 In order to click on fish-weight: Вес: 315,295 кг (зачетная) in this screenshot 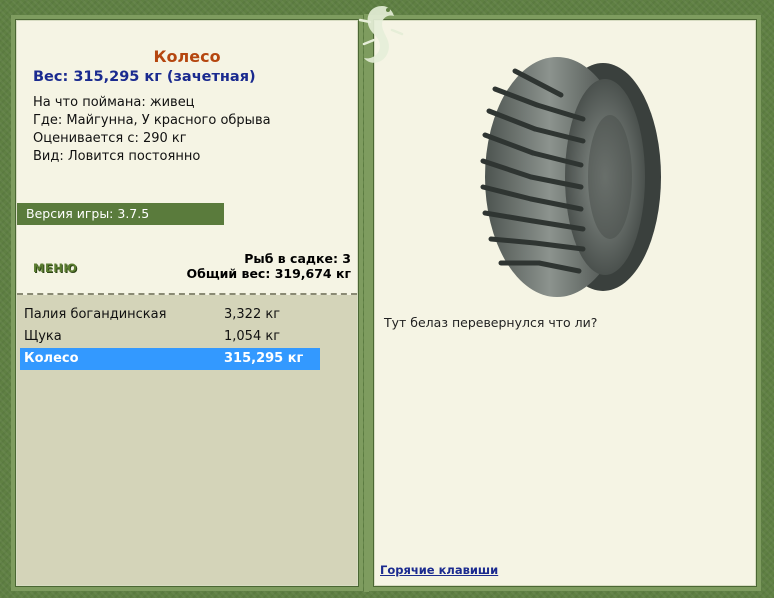, I will do `click(144, 77)`.